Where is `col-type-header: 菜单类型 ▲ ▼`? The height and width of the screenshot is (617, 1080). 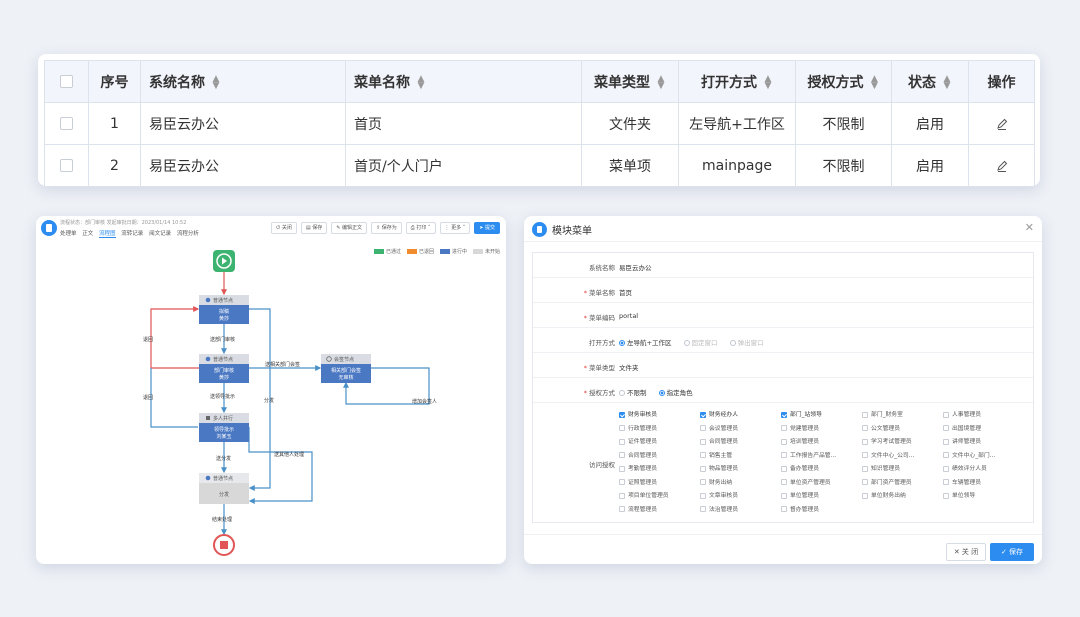
col-type-header: 菜单类型 ▲ ▼ is located at coordinates (630, 81).